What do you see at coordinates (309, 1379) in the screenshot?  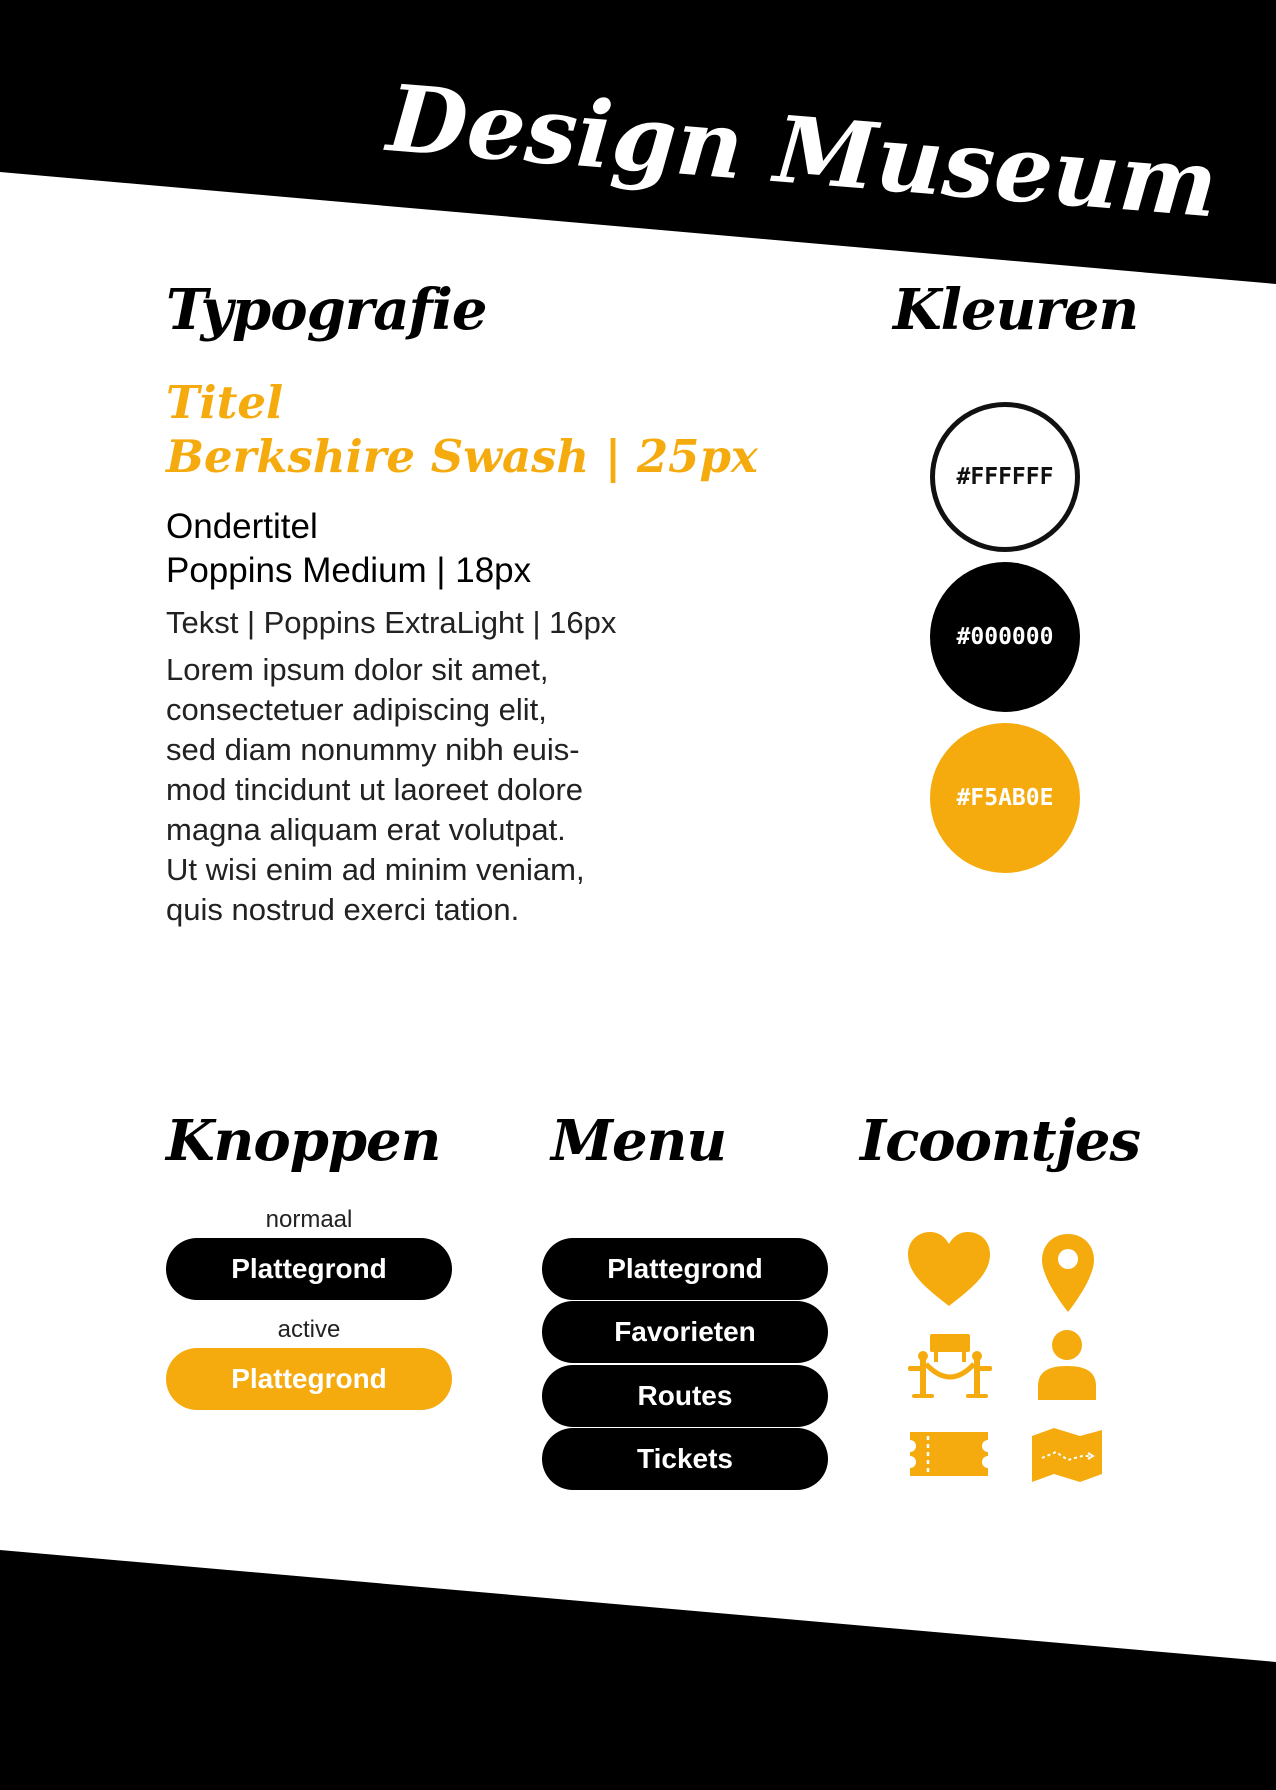 I see `plattegrond-button-active: Plattegrond` at bounding box center [309, 1379].